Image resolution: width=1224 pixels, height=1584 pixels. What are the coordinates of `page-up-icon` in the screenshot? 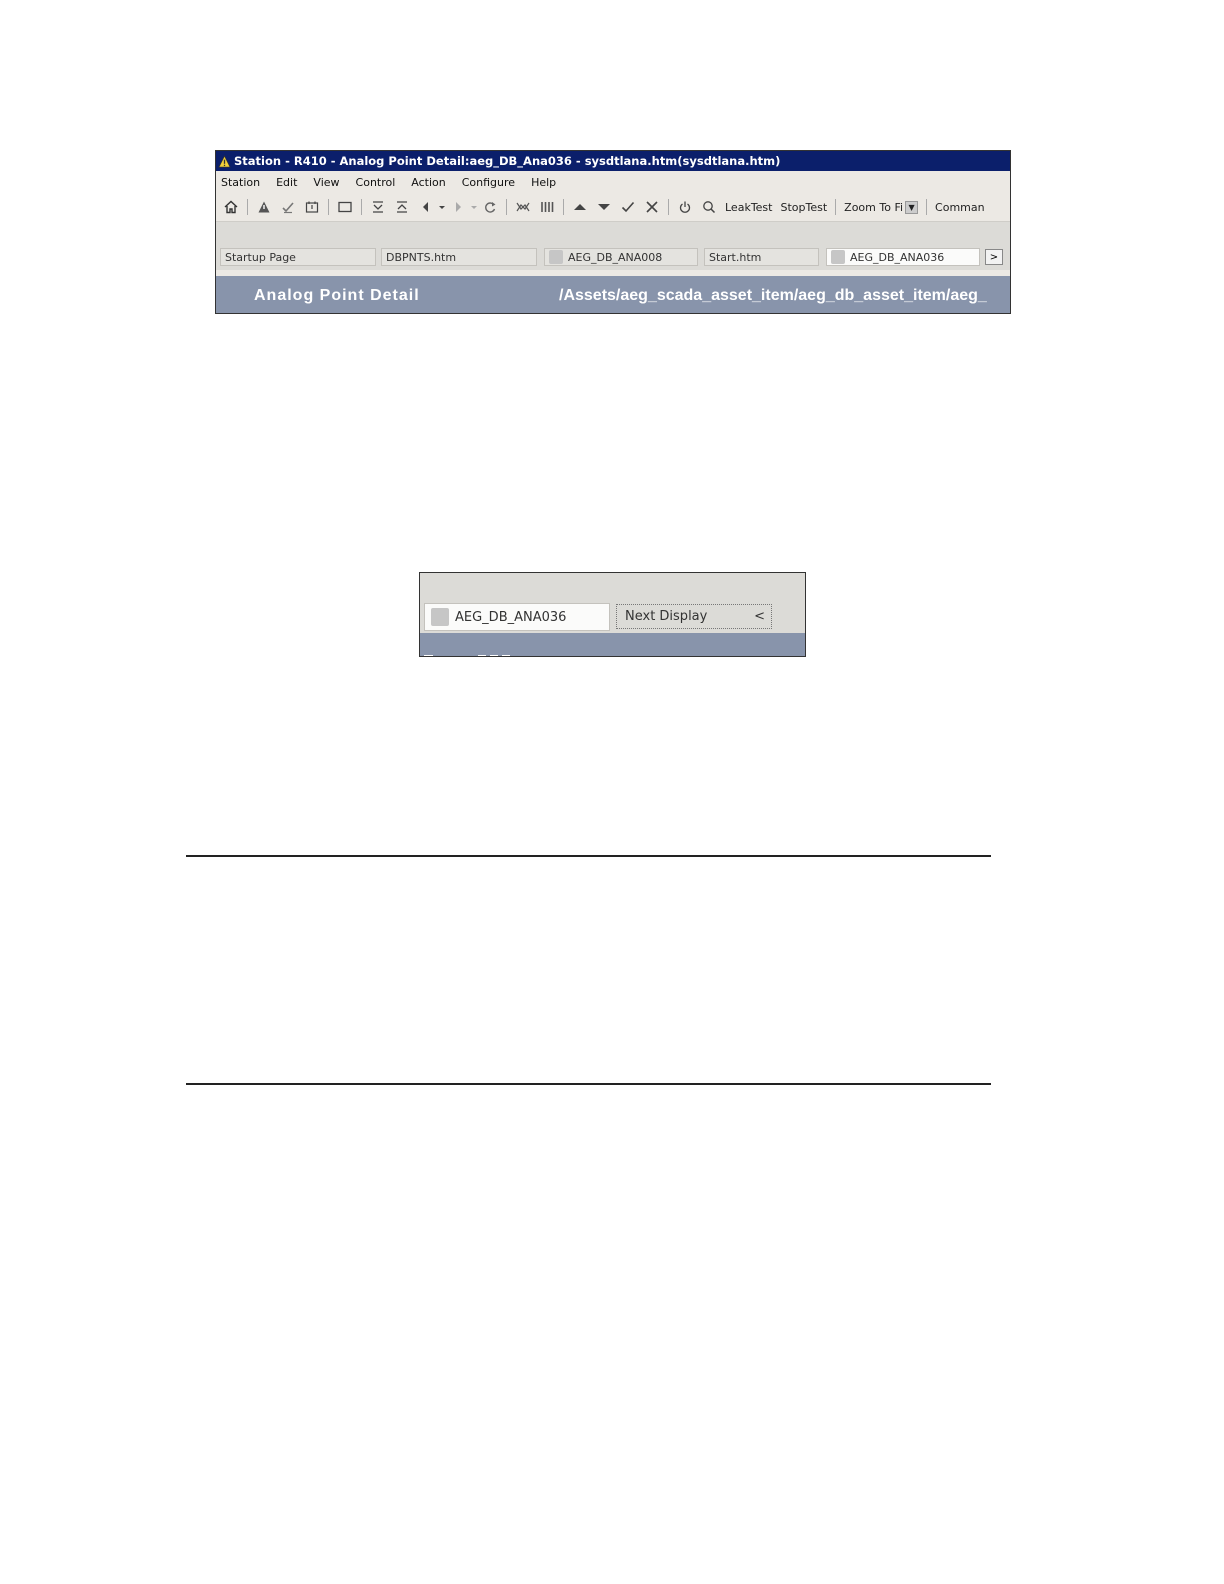 It's located at (402, 207).